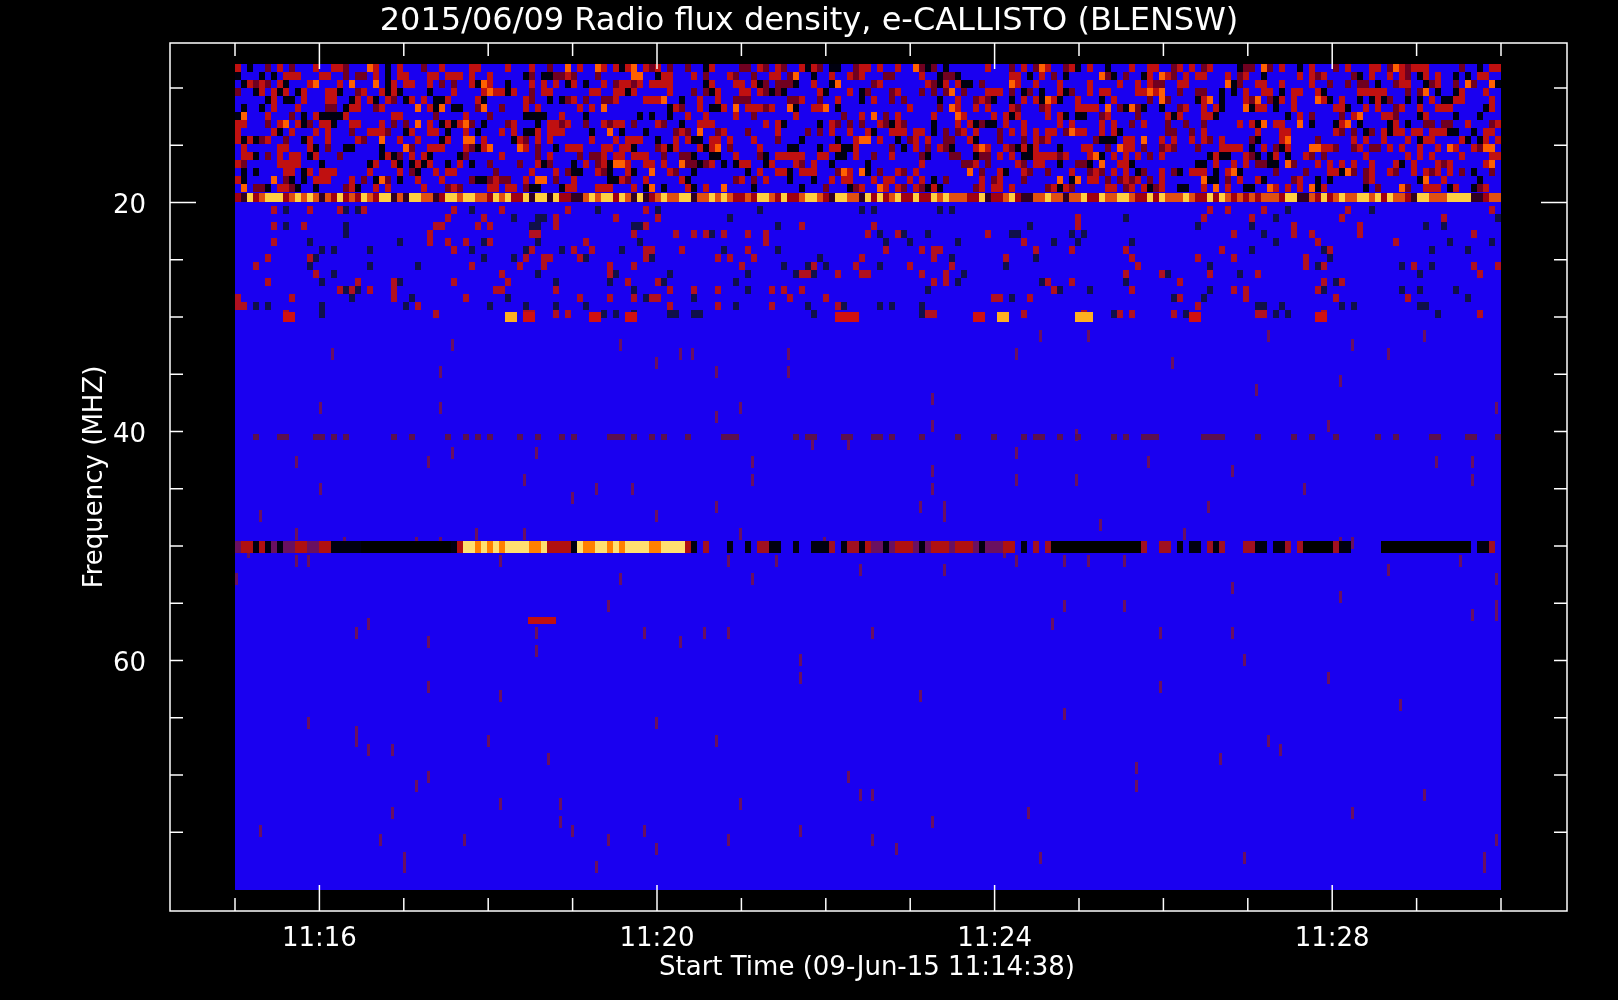 This screenshot has height=1000, width=1618. I want to click on y-tick-label: 20, so click(129, 204).